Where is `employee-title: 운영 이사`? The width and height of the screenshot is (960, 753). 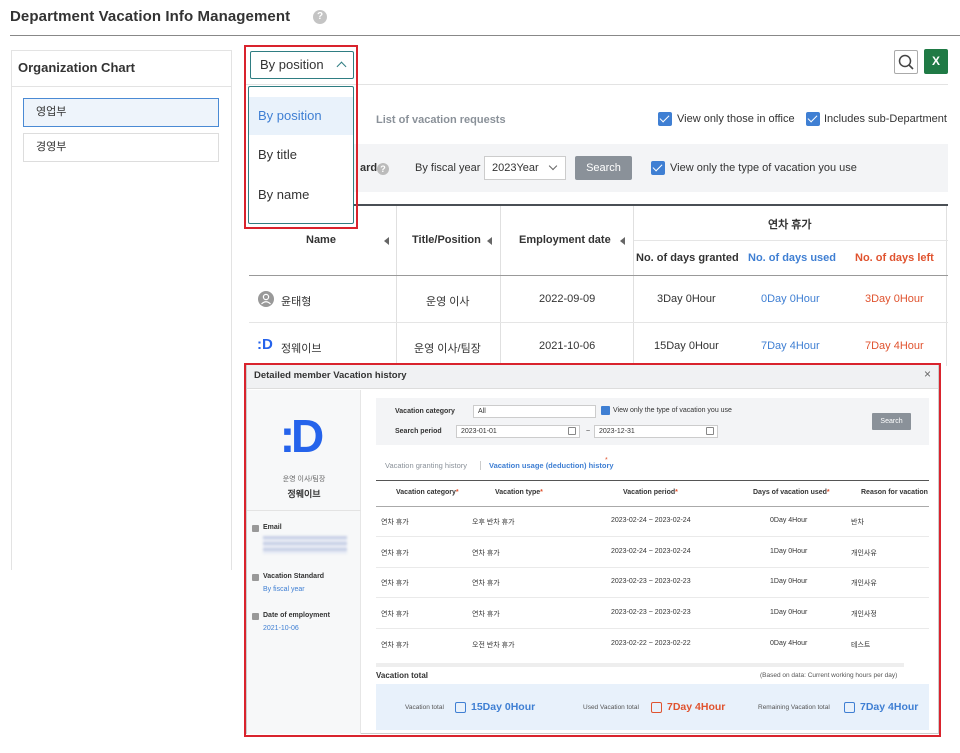
employee-title: 운영 이사 is located at coordinates (448, 302).